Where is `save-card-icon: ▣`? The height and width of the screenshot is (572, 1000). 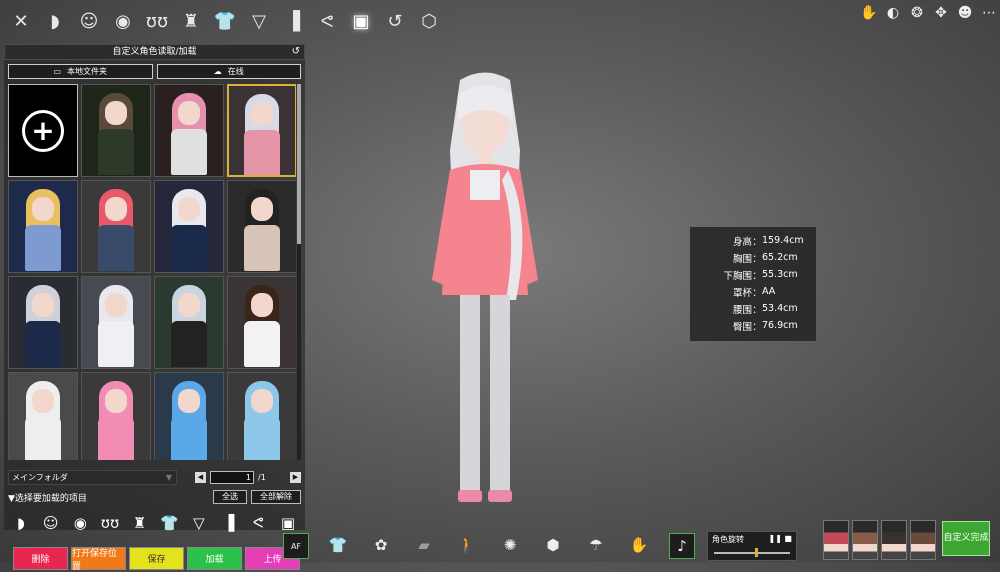
save-card-icon: ▣ is located at coordinates (361, 21).